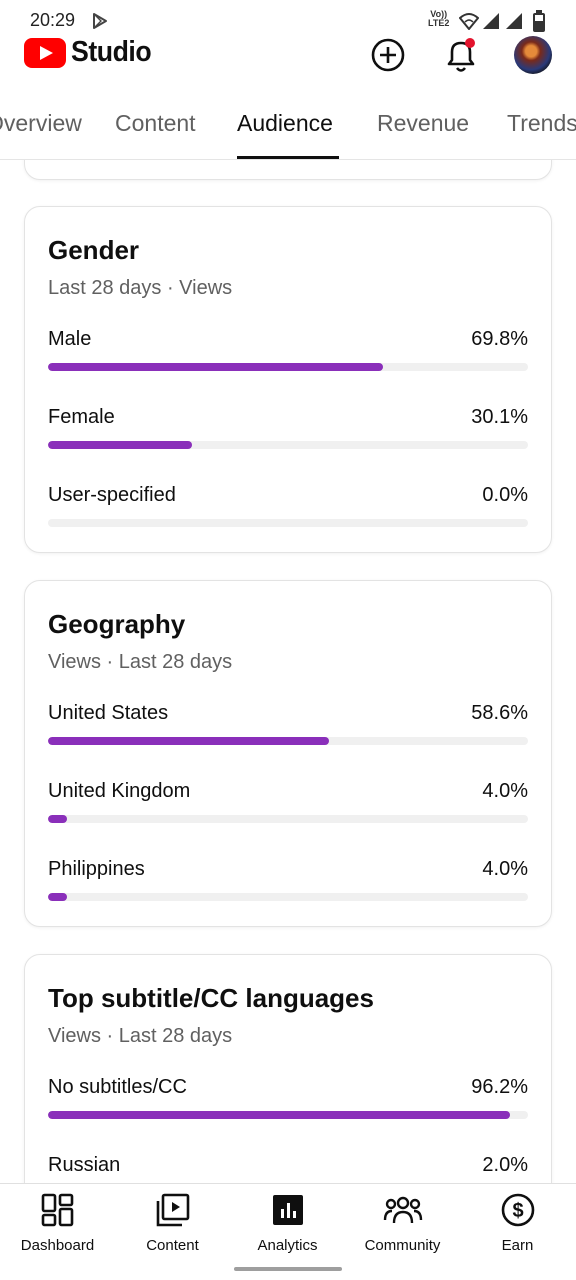  Describe the element at coordinates (541, 123) in the screenshot. I see `tab-trends: Trends` at that location.